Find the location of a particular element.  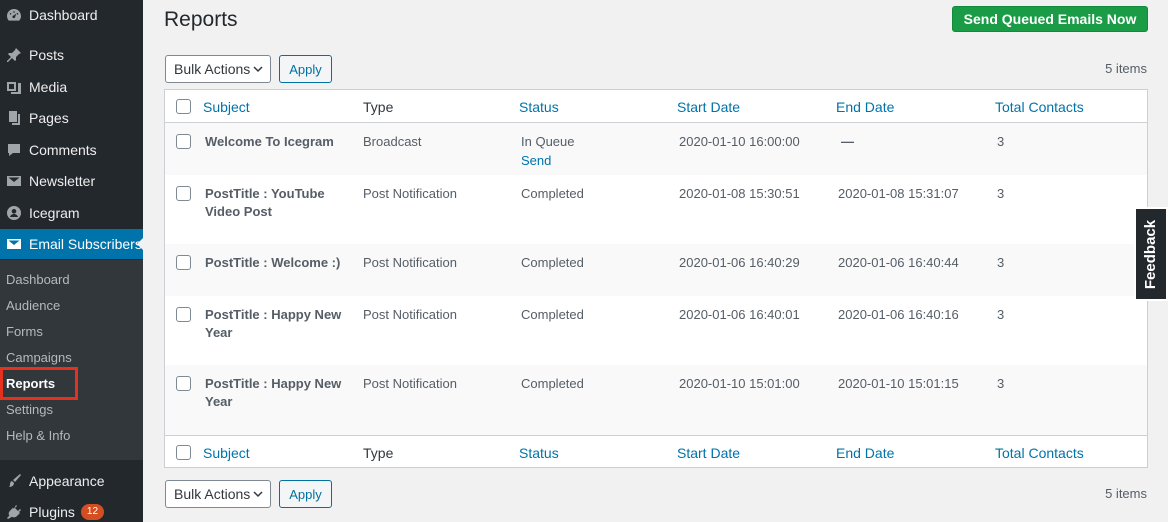

bulk-actions-select-top: Bulk Actions is located at coordinates (218, 69).